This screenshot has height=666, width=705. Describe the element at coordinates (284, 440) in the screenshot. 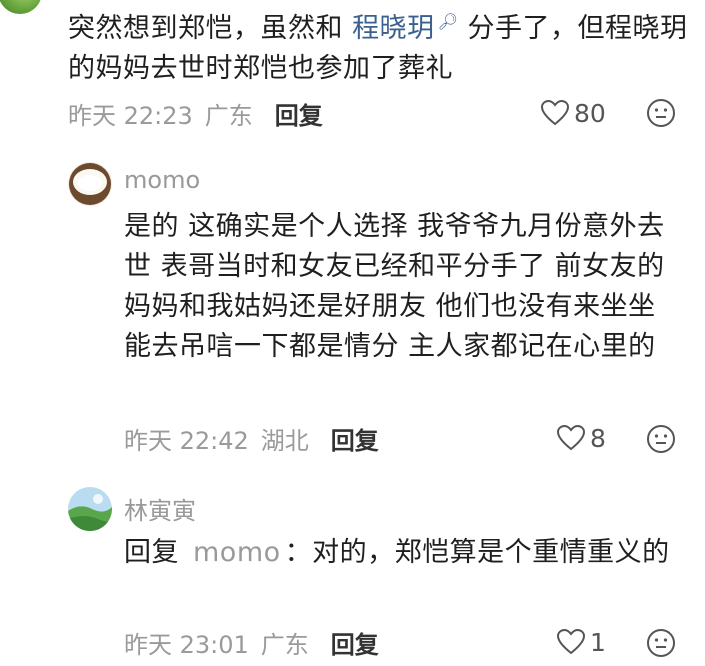

I see `location: 湖北` at that location.